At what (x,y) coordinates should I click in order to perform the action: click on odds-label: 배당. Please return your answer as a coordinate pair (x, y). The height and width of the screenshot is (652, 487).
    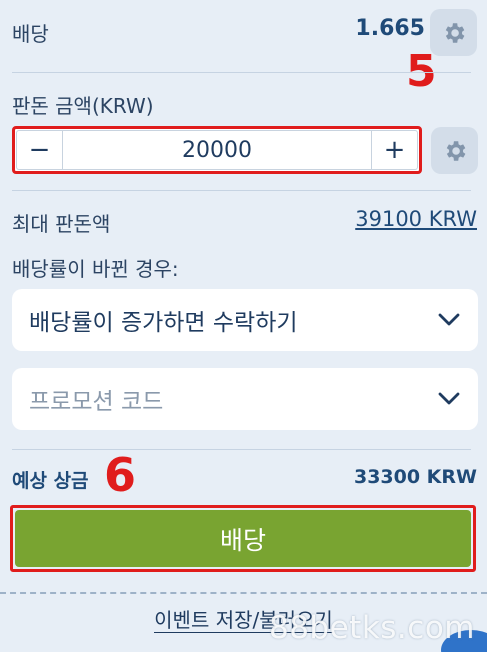
    Looking at the image, I should click on (30, 34).